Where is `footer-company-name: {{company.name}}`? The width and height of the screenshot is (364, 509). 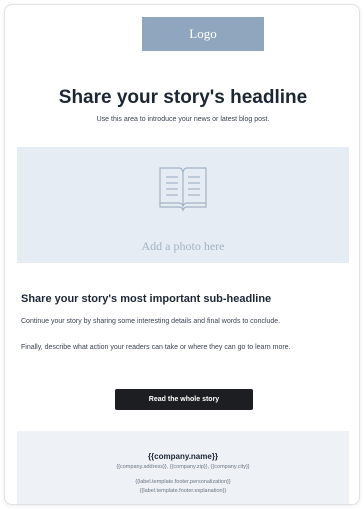 footer-company-name: {{company.name}} is located at coordinates (183, 456).